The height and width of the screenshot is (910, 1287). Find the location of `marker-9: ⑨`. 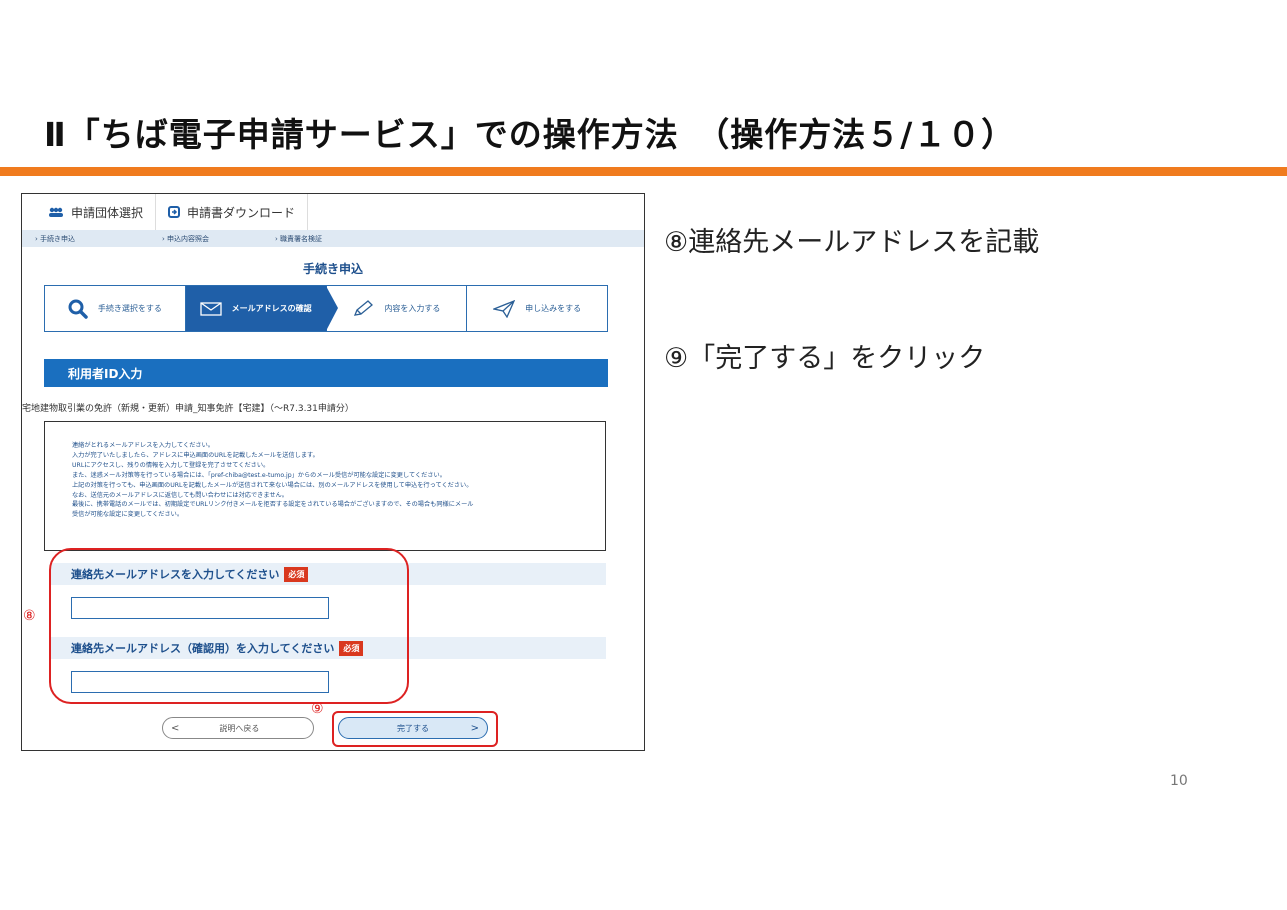

marker-9: ⑨ is located at coordinates (317, 709).